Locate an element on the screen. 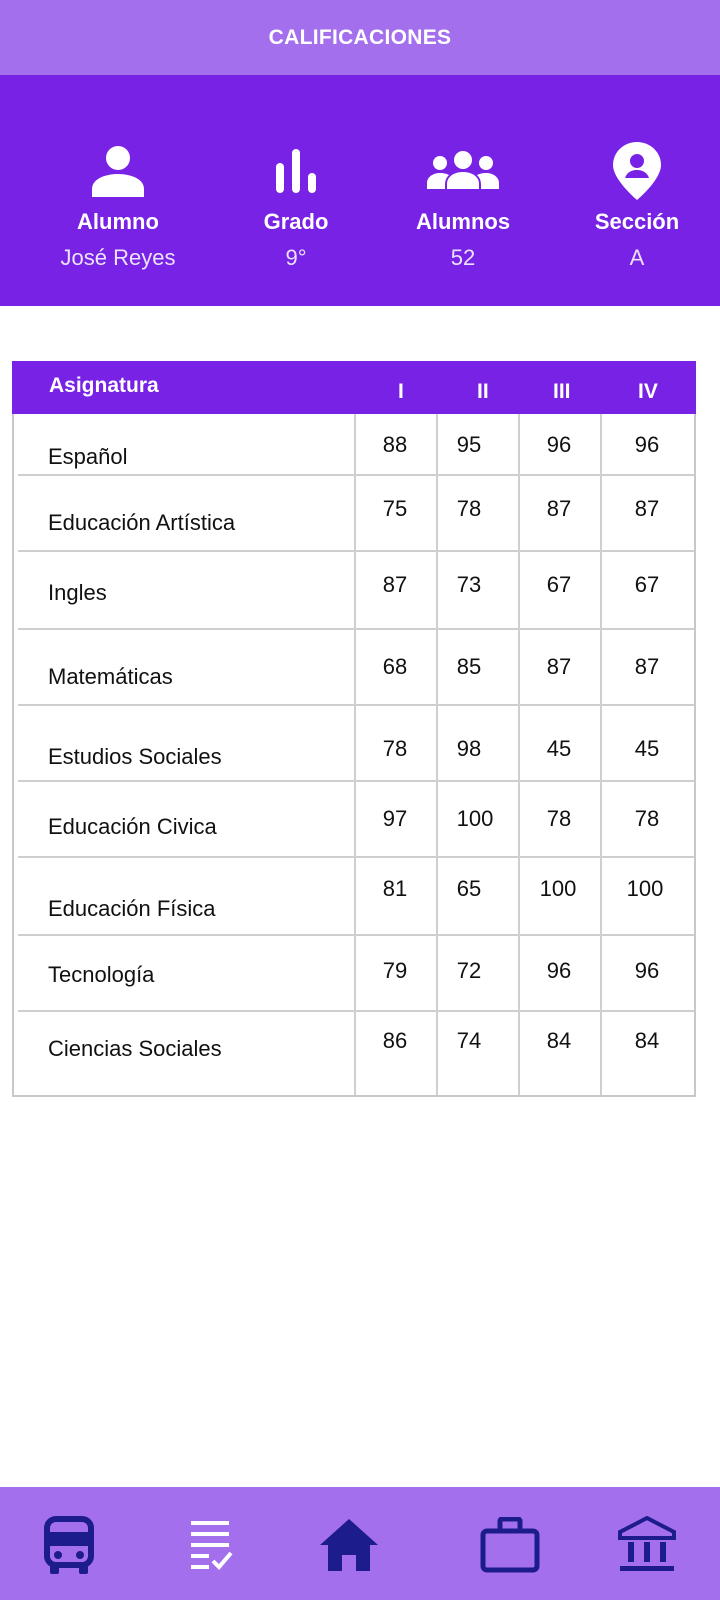 This screenshot has height=1600, width=720. briefcase-icon is located at coordinates (510, 1545).